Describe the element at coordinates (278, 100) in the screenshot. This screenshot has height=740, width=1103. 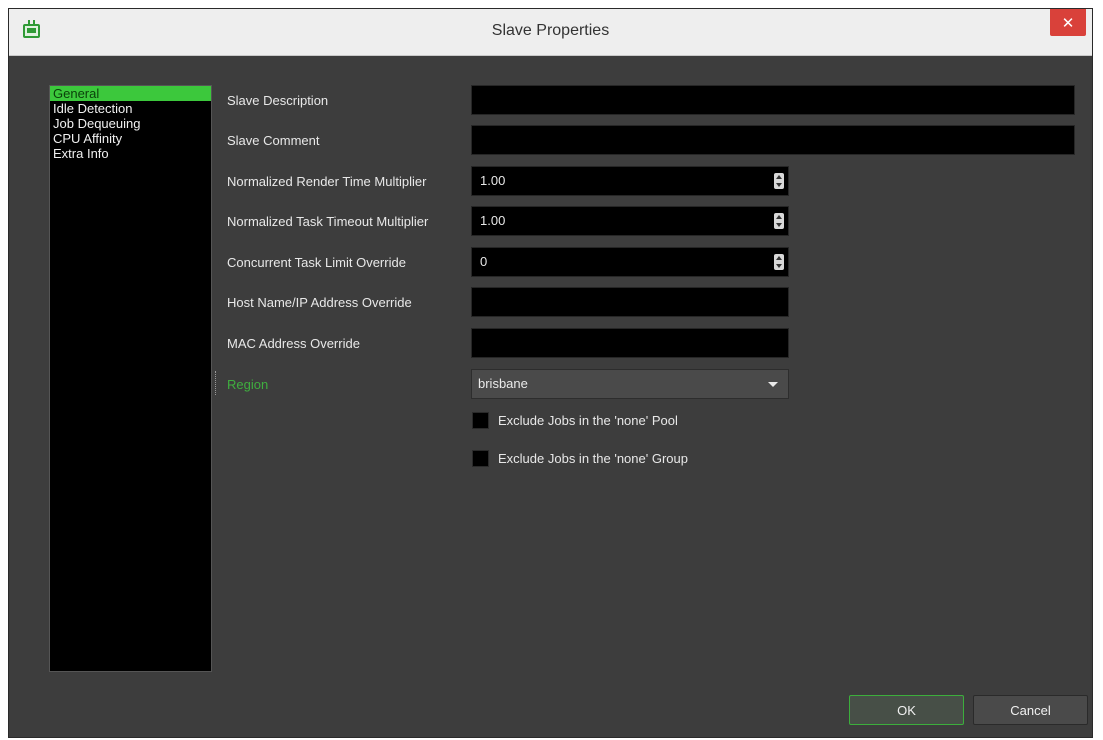
I see `slave-description-label: Slave Description` at that location.